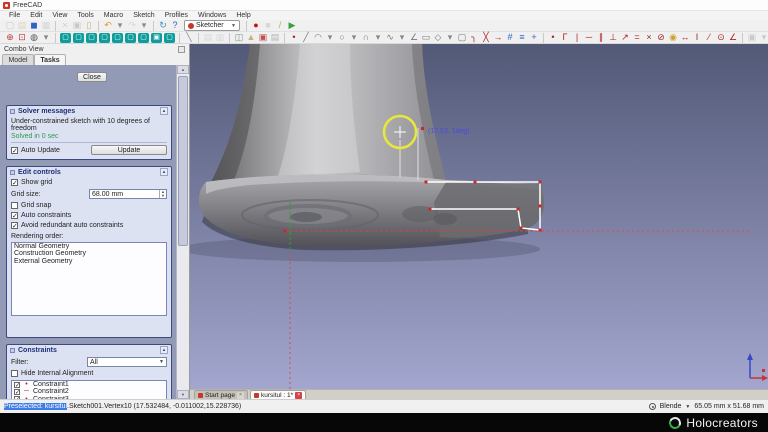 The height and width of the screenshot is (432, 768). I want to click on sketch-point-icon: •, so click(294, 37).